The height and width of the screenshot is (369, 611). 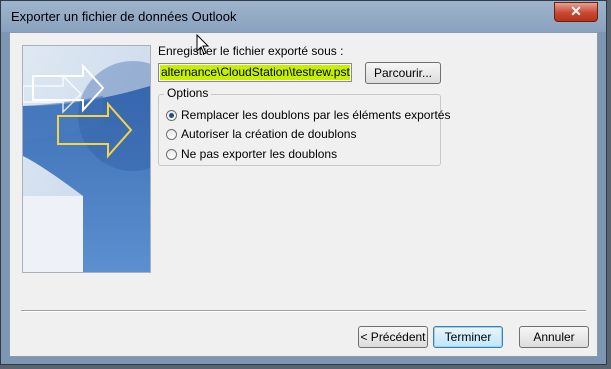 What do you see at coordinates (124, 16) in the screenshot?
I see `window-title: Exporter un fichier de données Outlook` at bounding box center [124, 16].